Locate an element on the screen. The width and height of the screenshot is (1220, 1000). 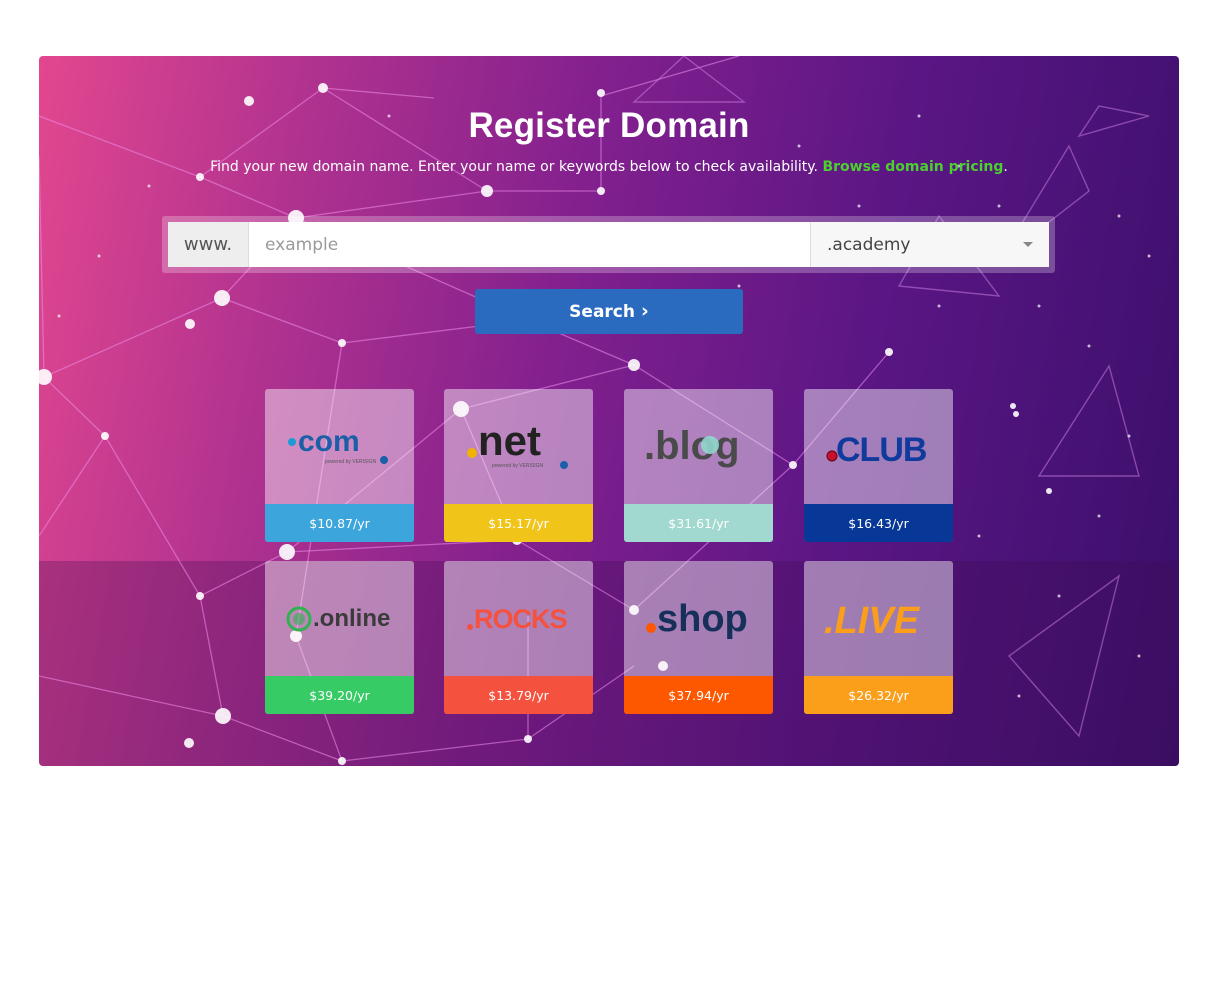
search-button-label: Search is located at coordinates (602, 311).